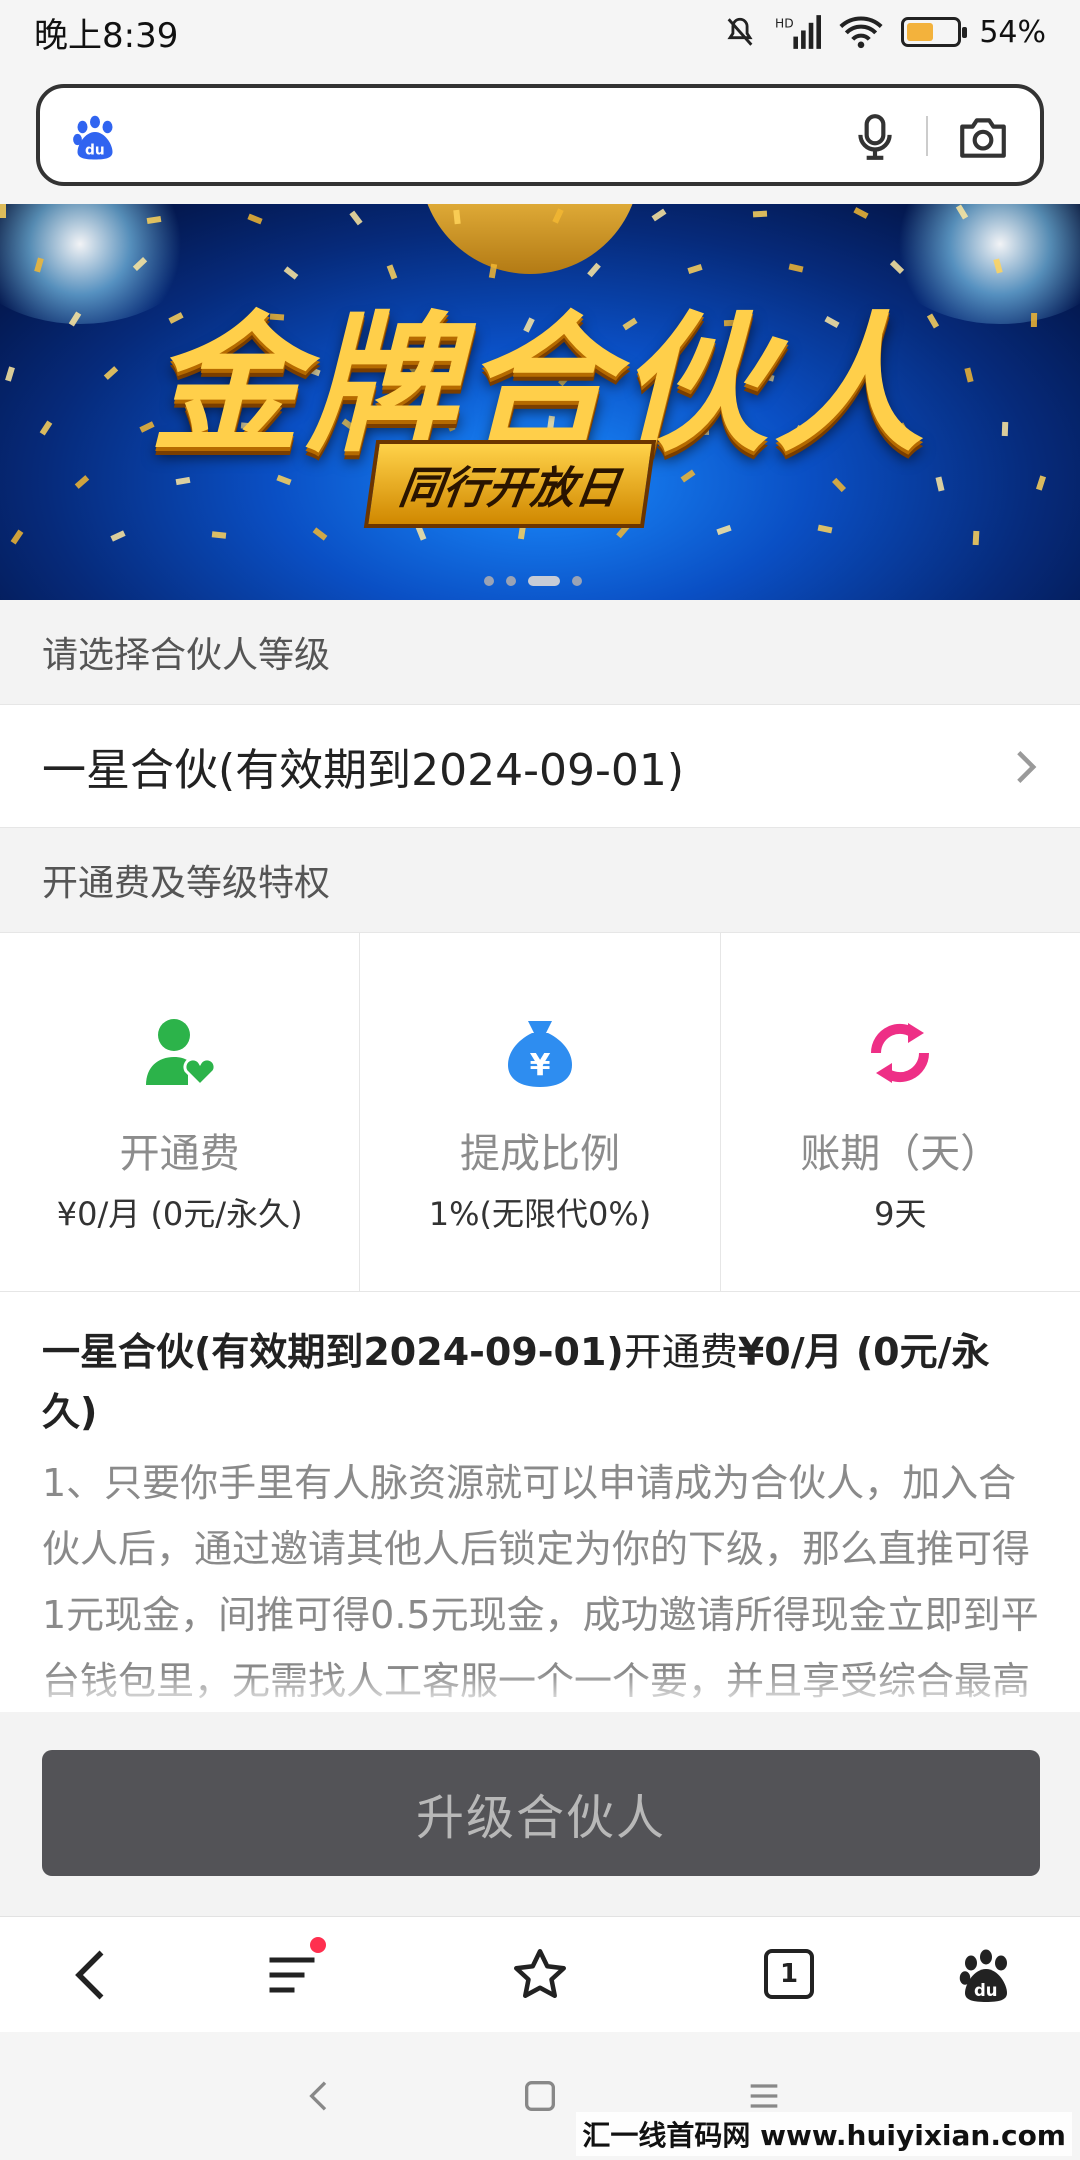 Image resolution: width=1080 pixels, height=2160 pixels. Describe the element at coordinates (927, 136) in the screenshot. I see `search-divider` at that location.